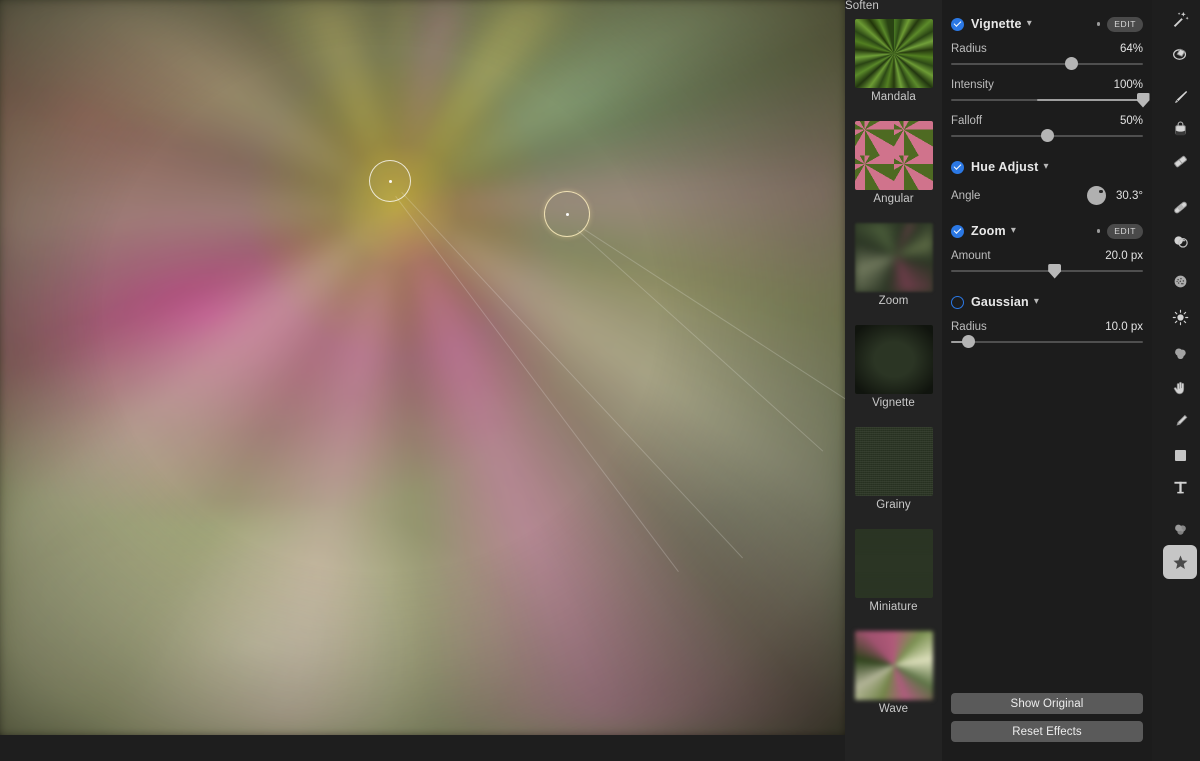 The width and height of the screenshot is (1200, 761). What do you see at coordinates (1180, 529) in the screenshot?
I see `color-mix-icon` at bounding box center [1180, 529].